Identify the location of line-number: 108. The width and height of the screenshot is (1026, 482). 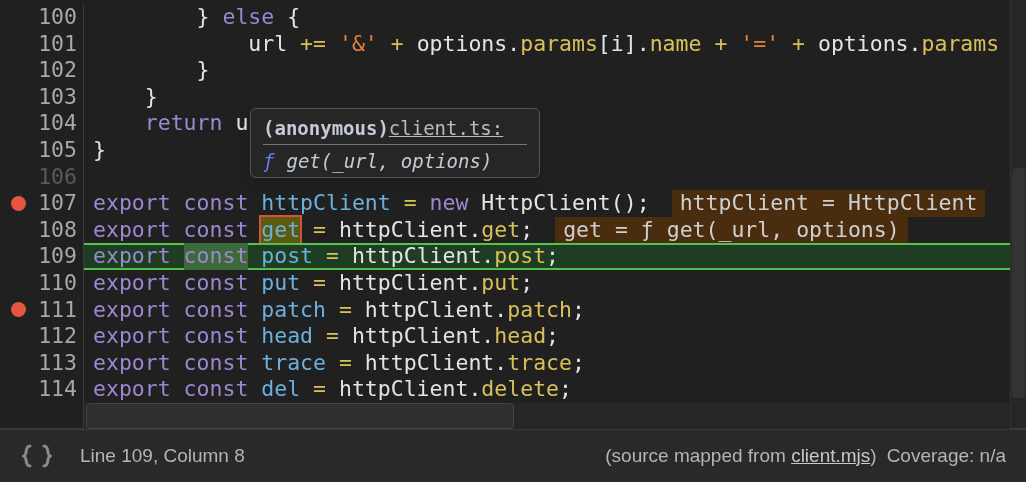
(57, 230).